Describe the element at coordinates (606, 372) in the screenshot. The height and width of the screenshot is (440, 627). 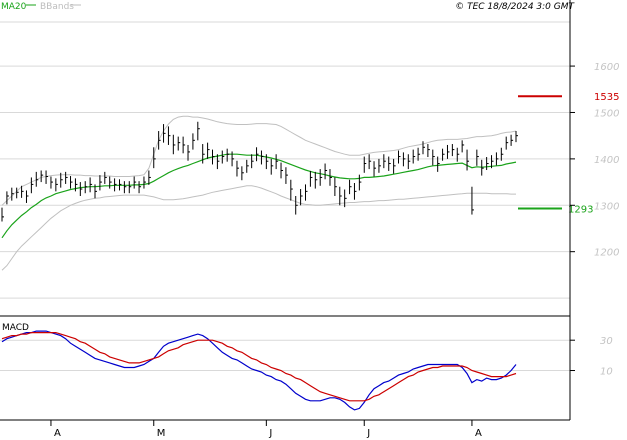
I see `macd-ytick-label: 10` at that location.